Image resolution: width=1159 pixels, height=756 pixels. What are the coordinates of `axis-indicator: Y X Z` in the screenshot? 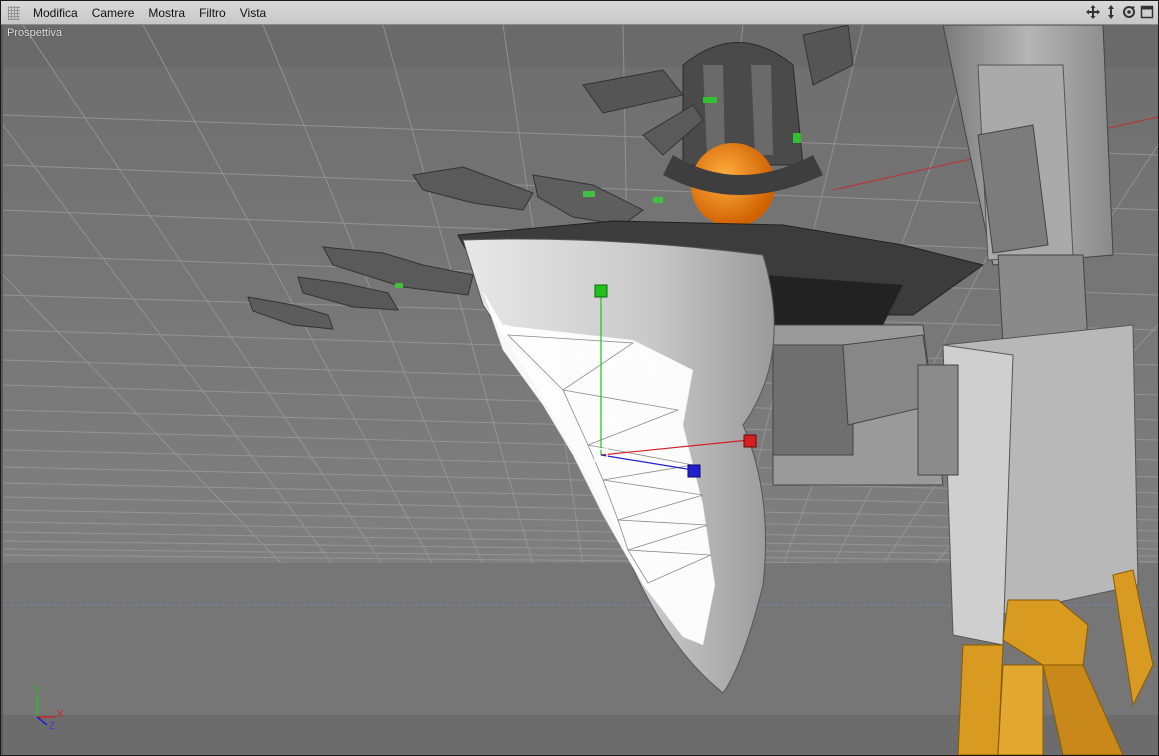 It's located at (52, 710).